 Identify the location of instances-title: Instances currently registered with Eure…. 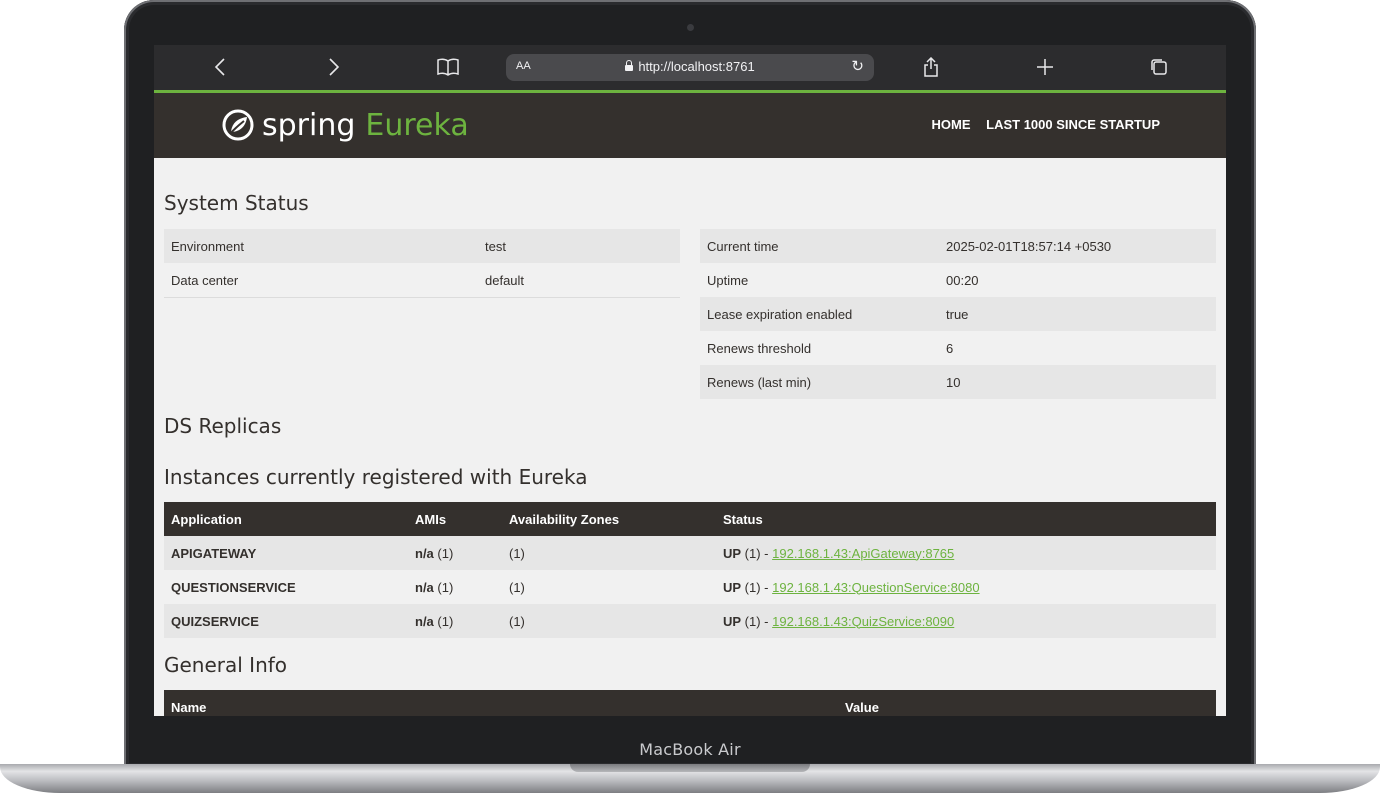
(376, 477).